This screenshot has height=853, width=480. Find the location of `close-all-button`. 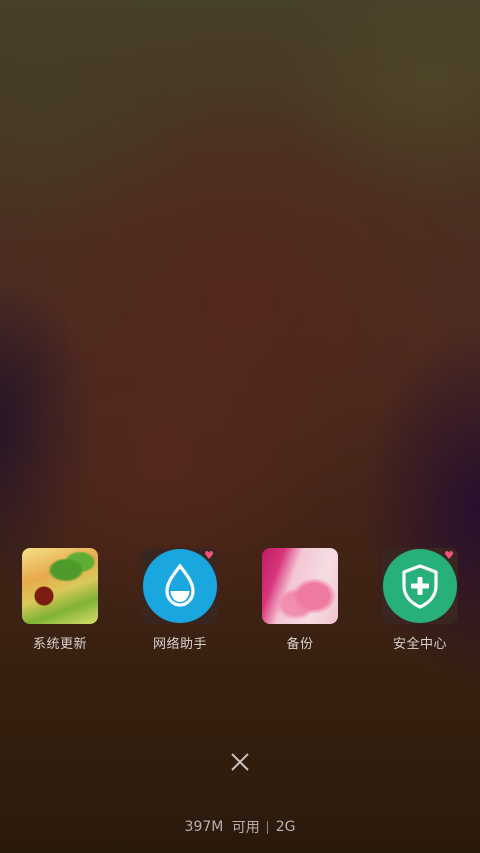

close-all-button is located at coordinates (240, 762).